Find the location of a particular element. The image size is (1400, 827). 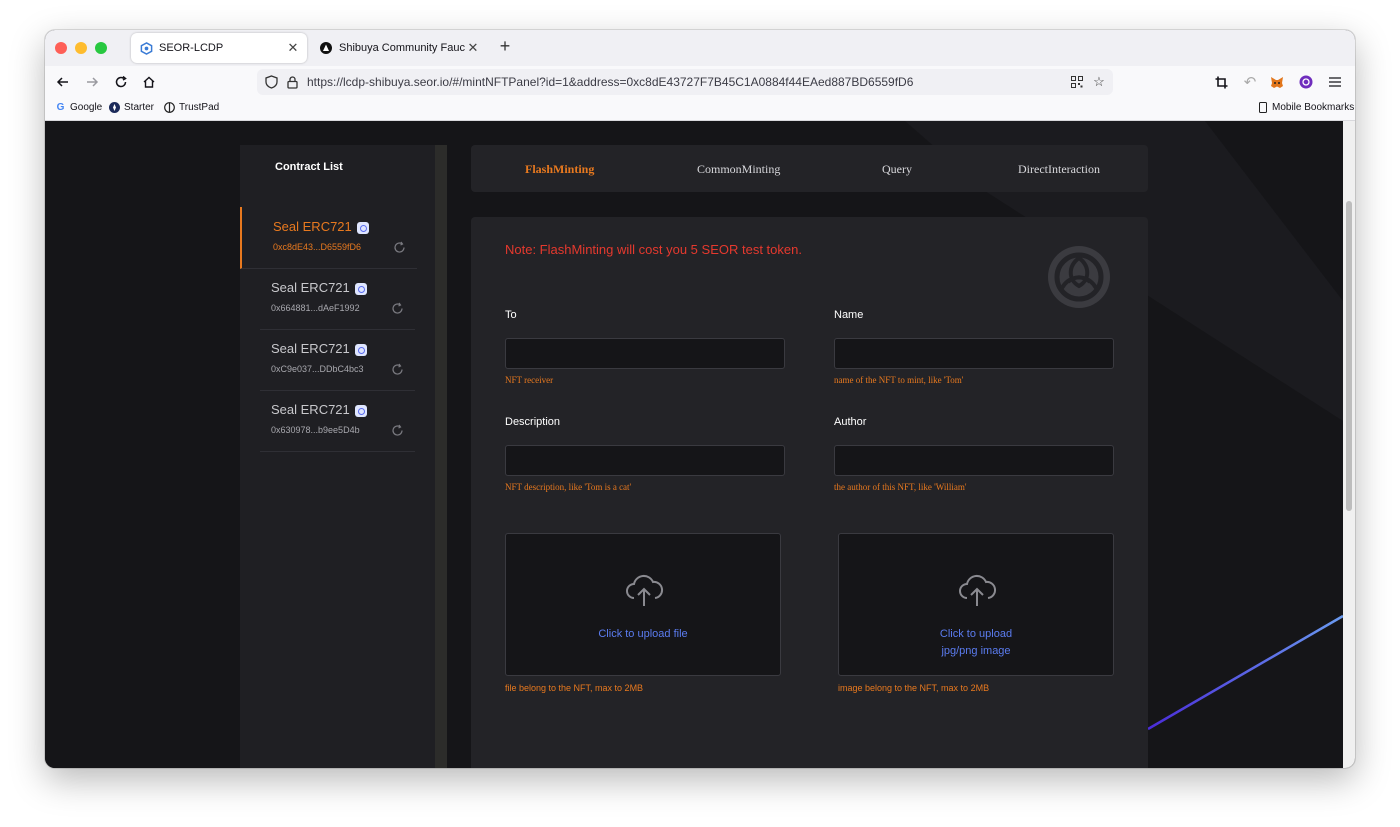

description-label: Description is located at coordinates (533, 422).